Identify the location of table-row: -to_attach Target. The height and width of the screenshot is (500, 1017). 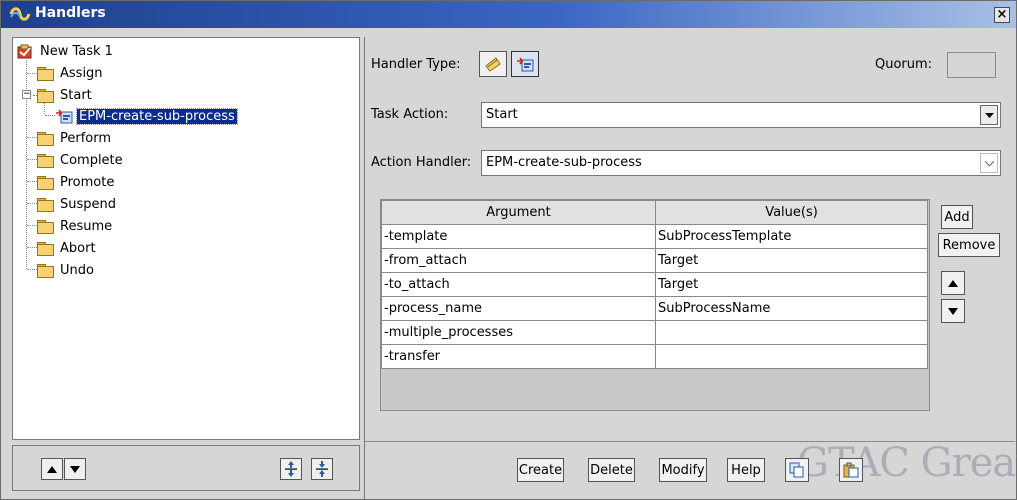
(654, 284).